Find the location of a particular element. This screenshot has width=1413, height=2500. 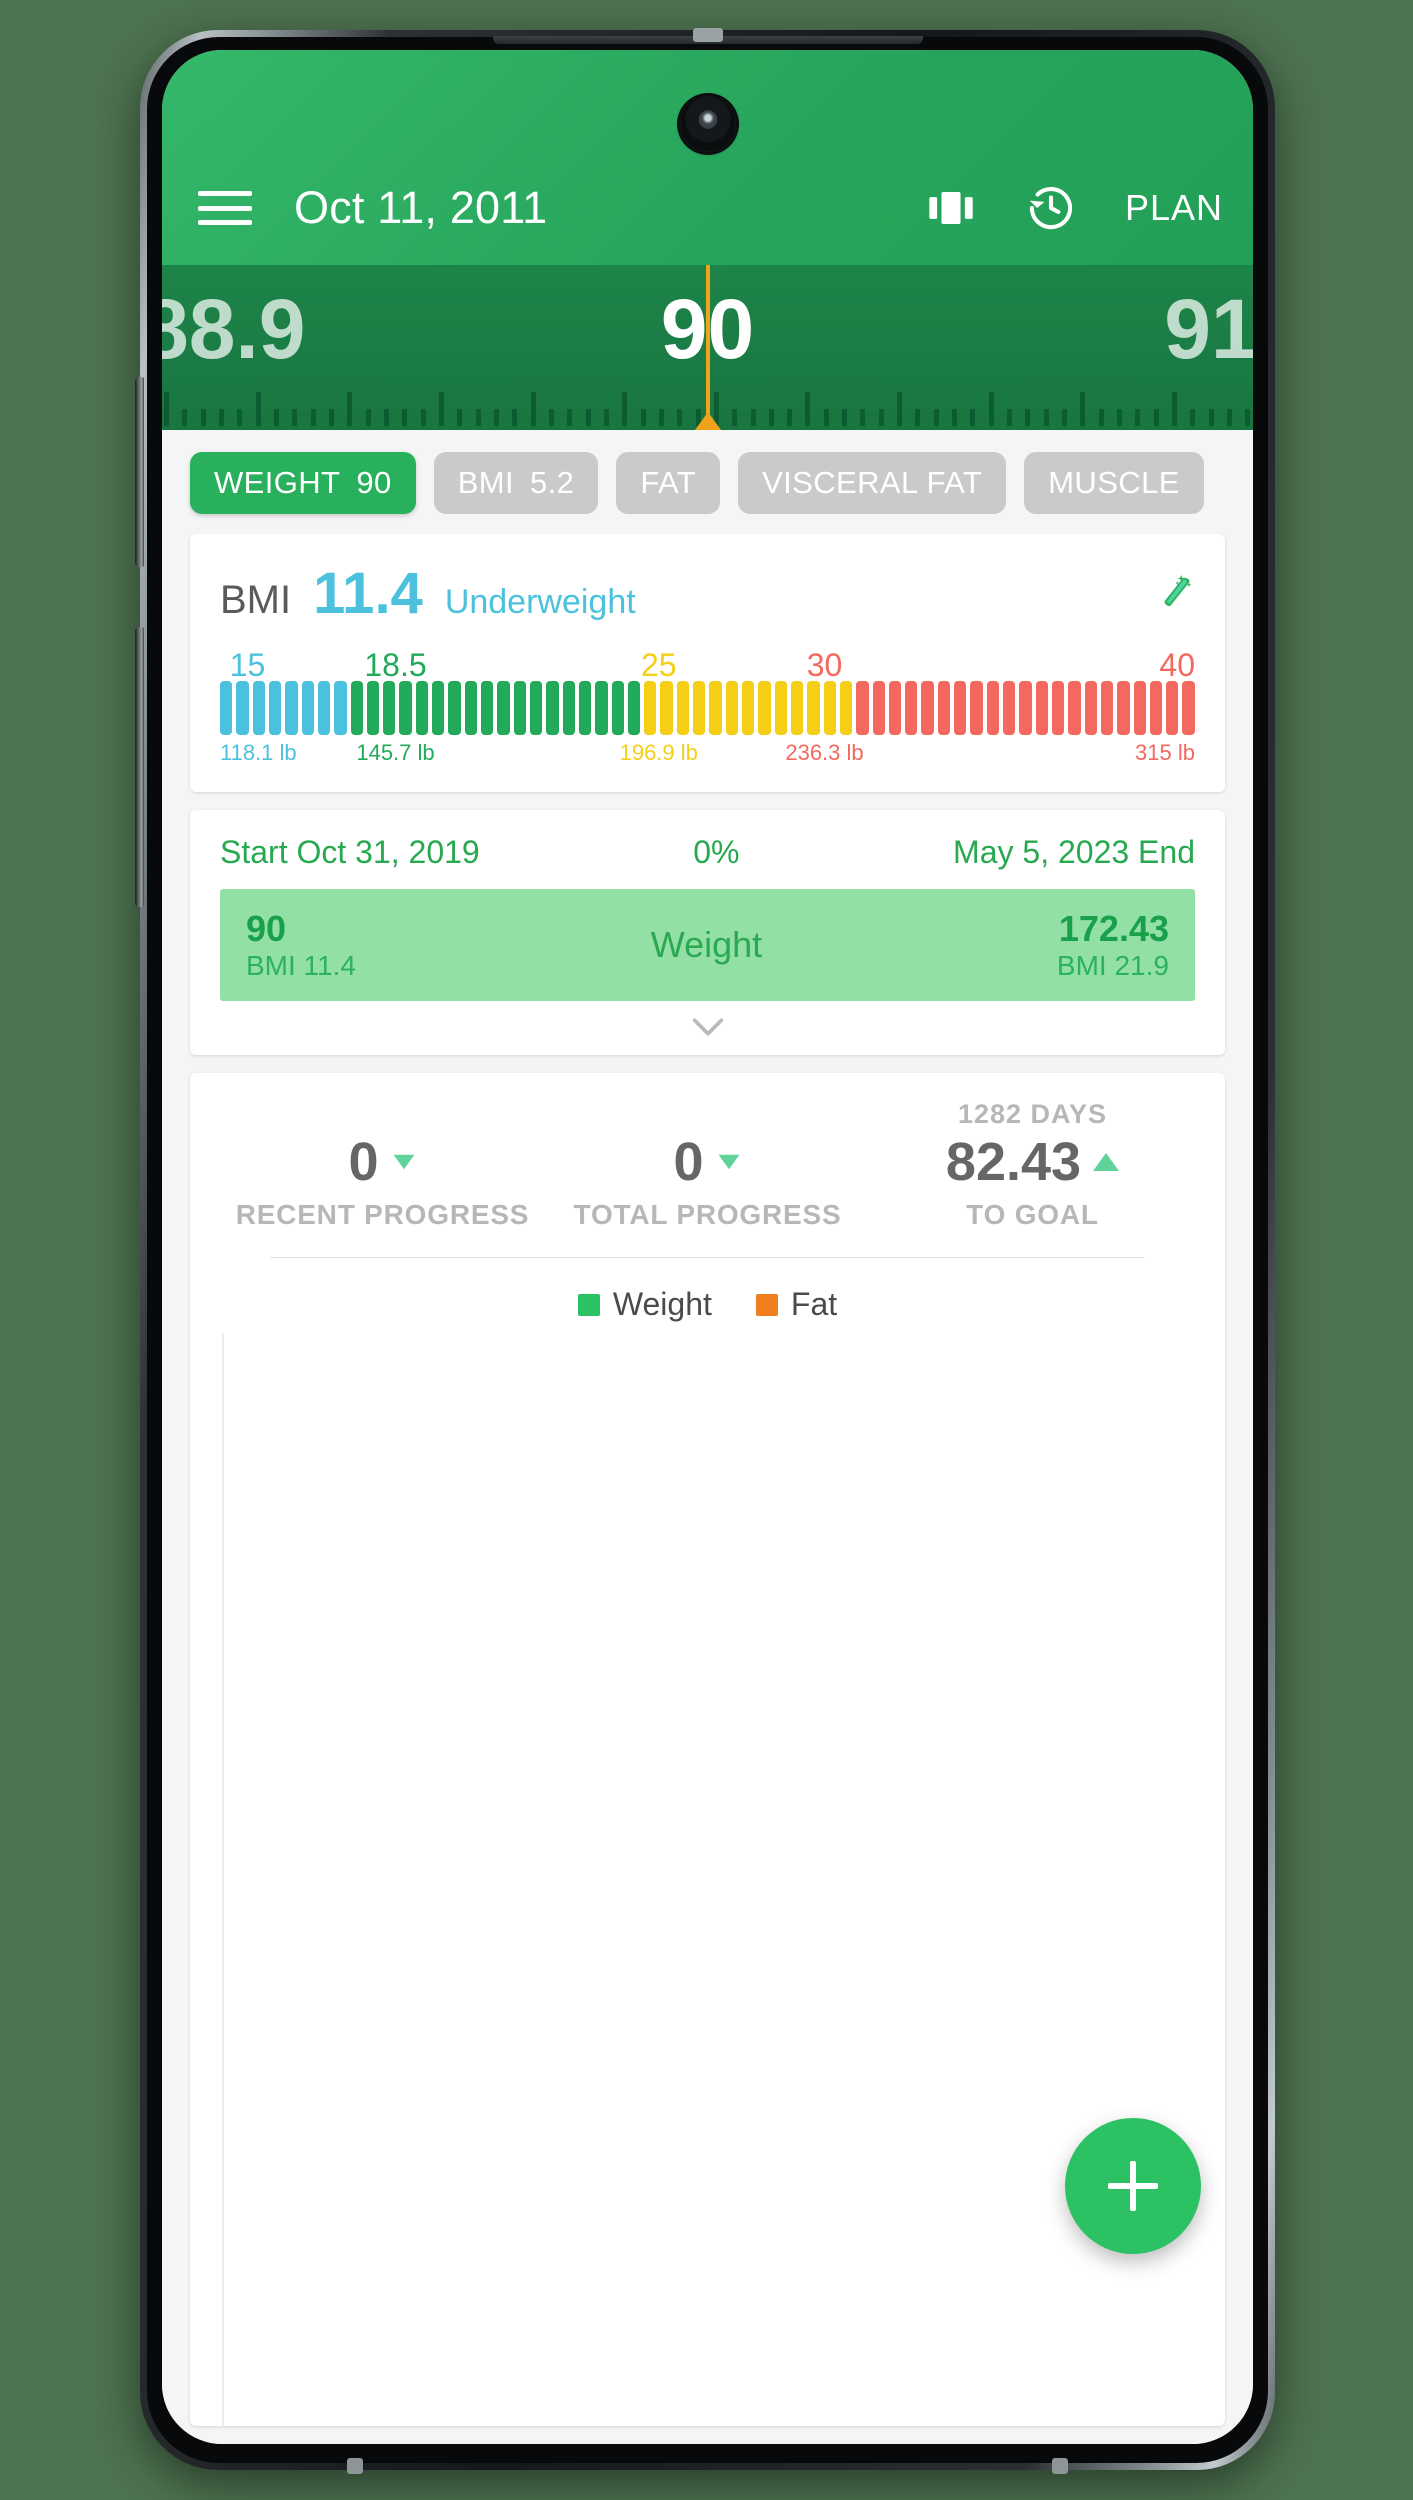

trend-up-icon is located at coordinates (1106, 1162).